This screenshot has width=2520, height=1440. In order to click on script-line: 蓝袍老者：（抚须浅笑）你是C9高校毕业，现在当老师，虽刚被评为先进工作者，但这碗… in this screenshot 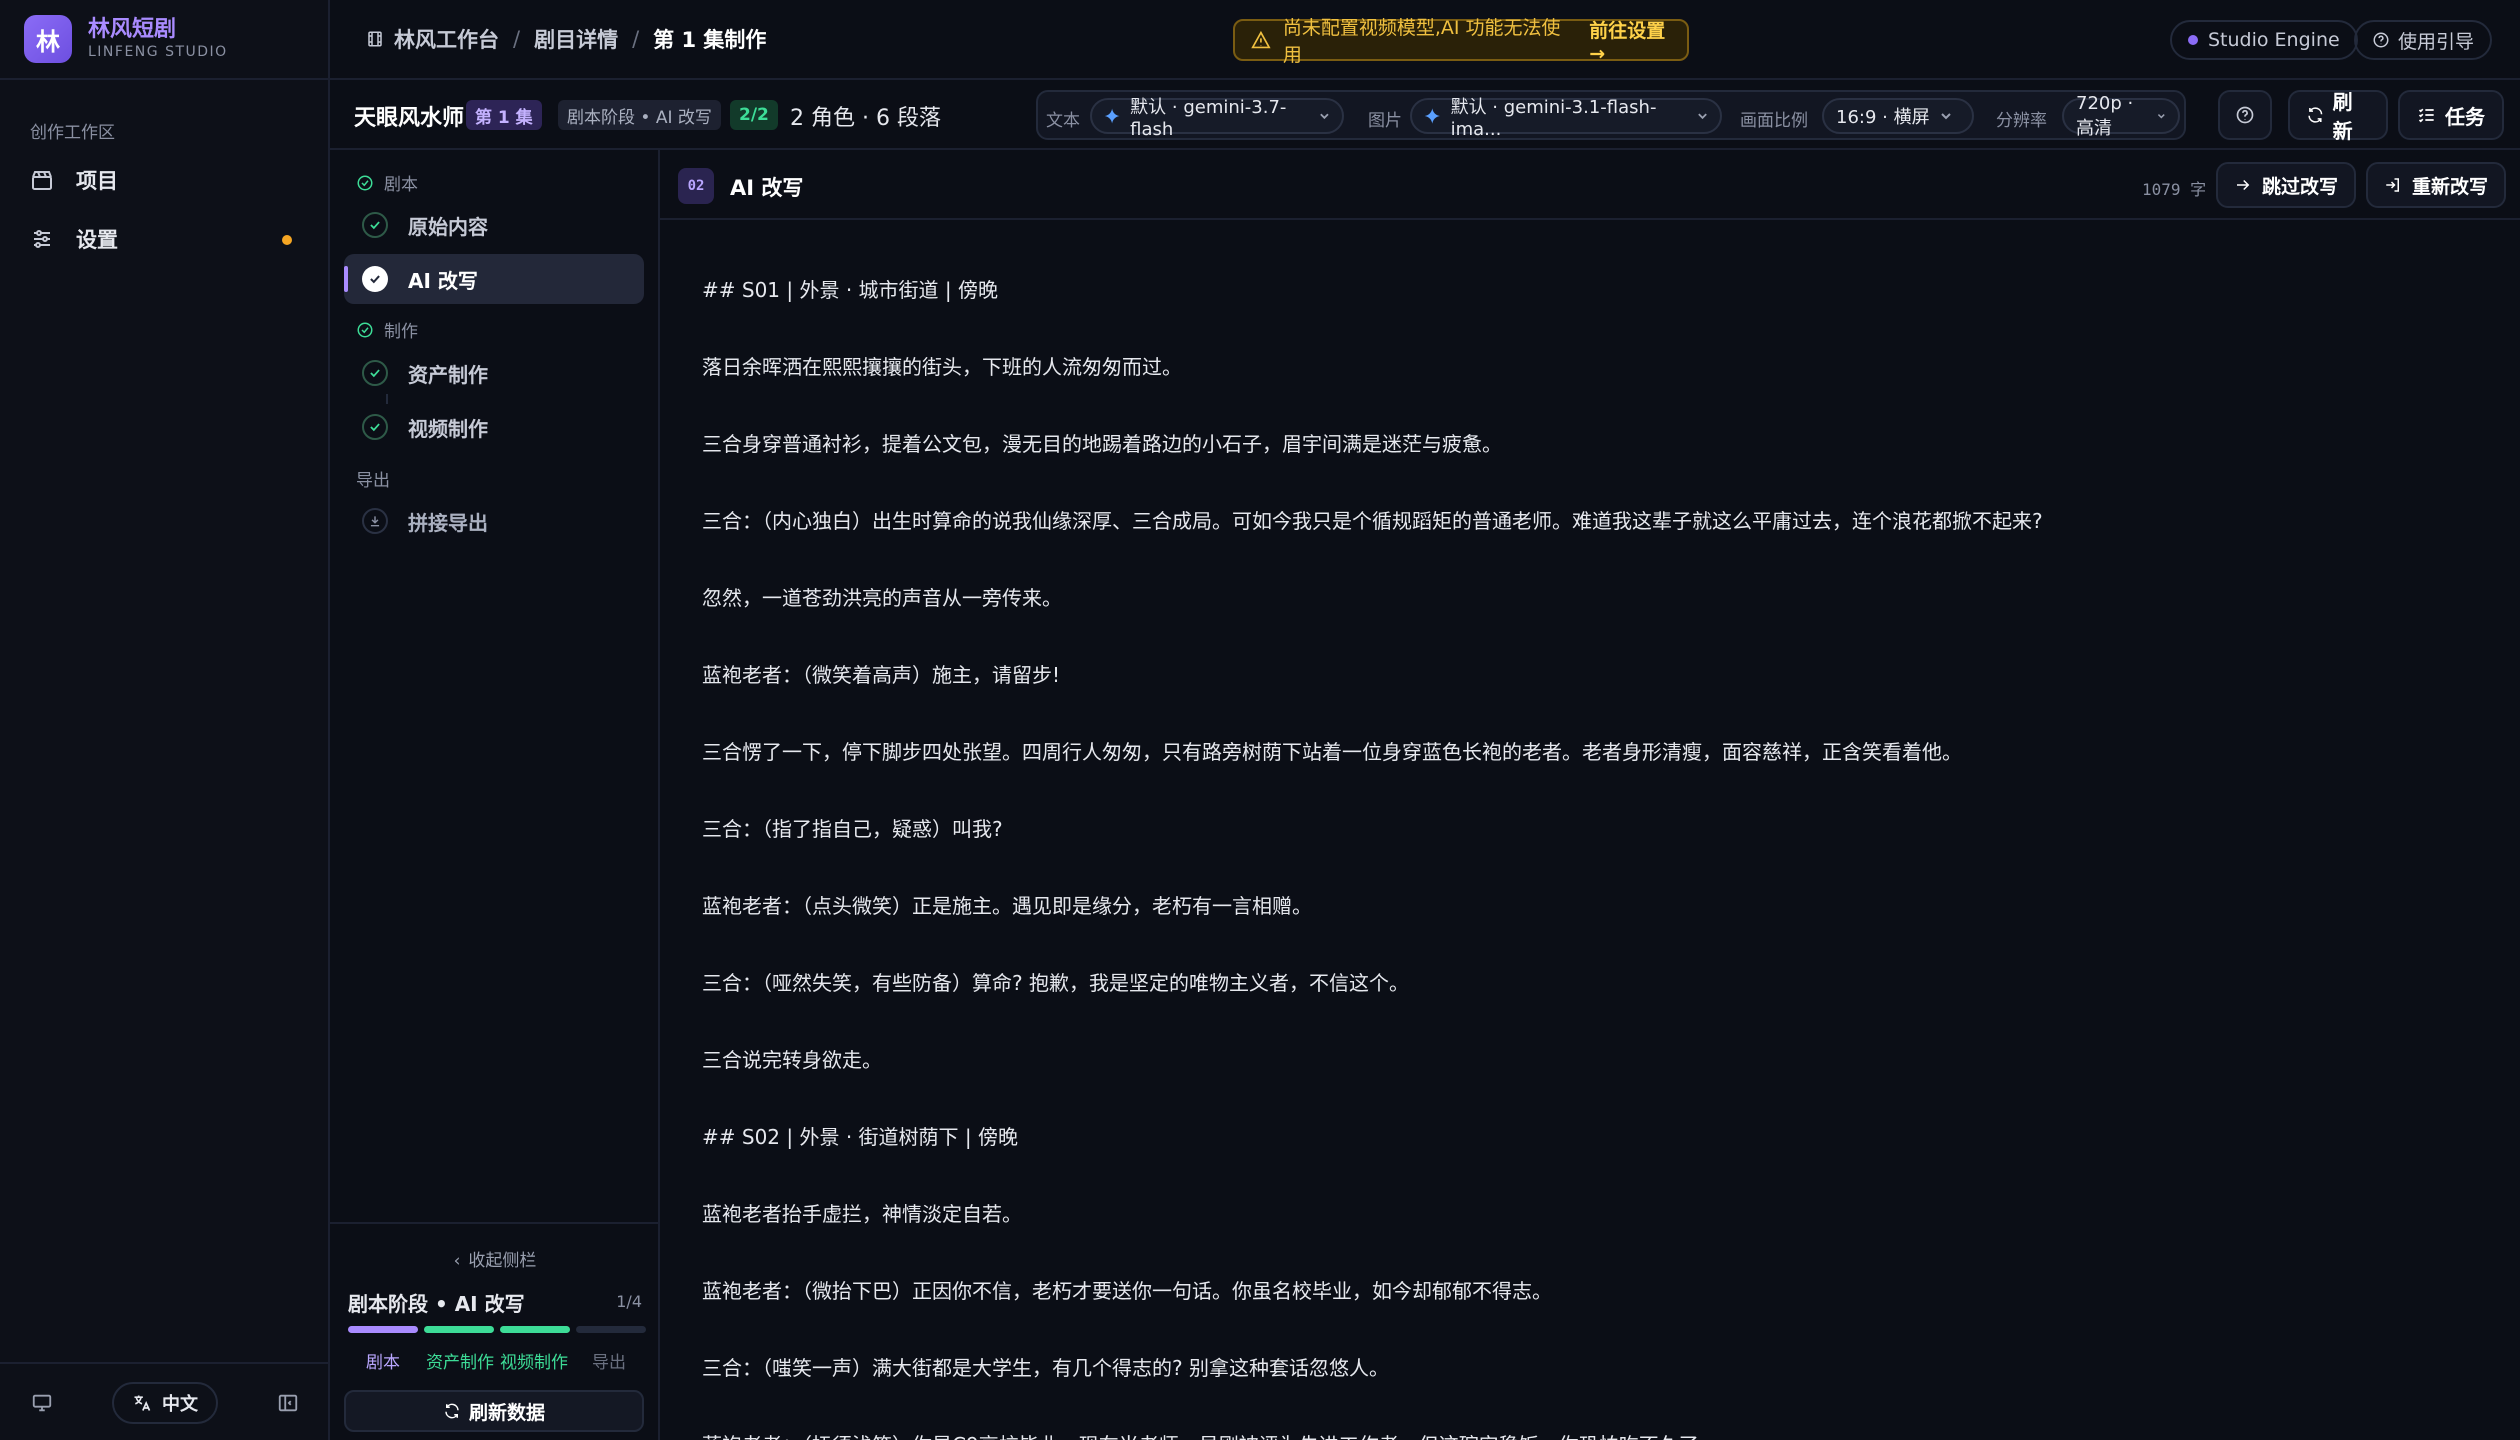, I will do `click(1592, 1421)`.